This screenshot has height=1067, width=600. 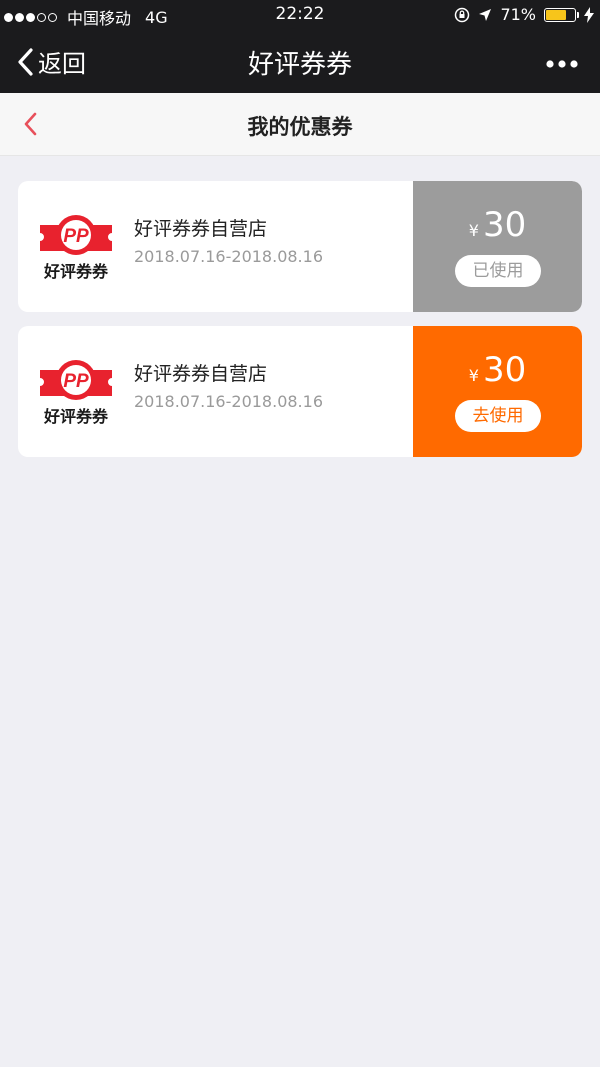 What do you see at coordinates (498, 416) in the screenshot?
I see `use-coupon-button: 去使用` at bounding box center [498, 416].